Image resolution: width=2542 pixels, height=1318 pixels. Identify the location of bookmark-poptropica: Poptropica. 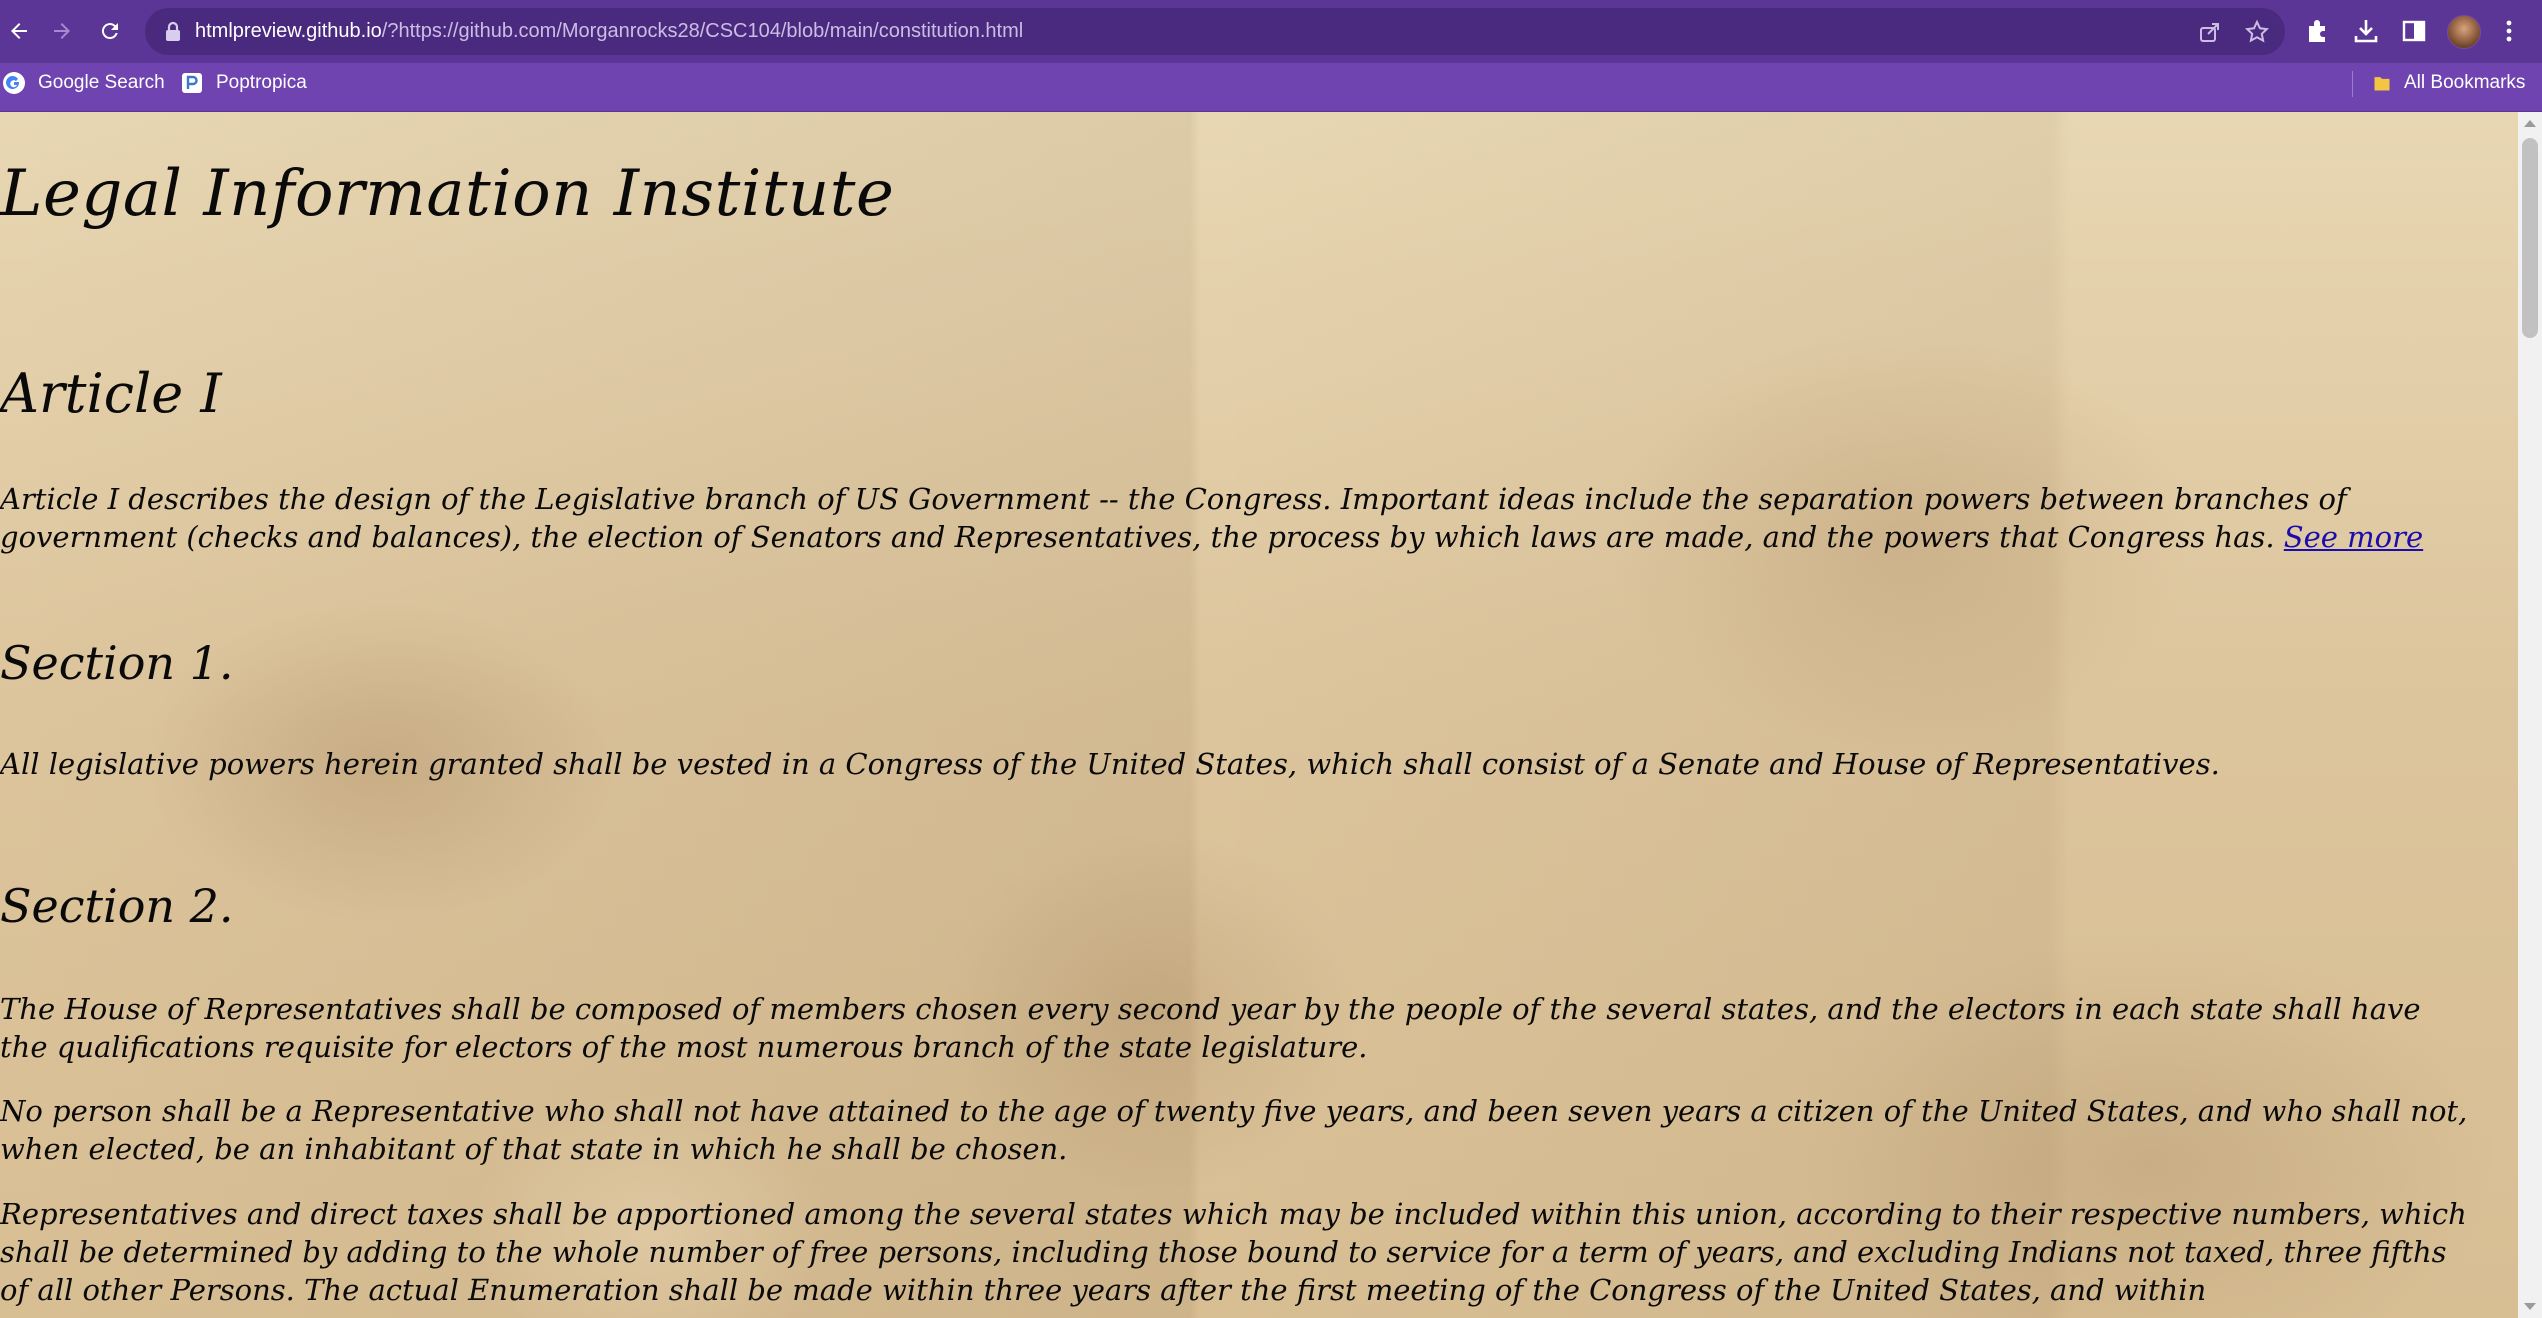
(243, 83).